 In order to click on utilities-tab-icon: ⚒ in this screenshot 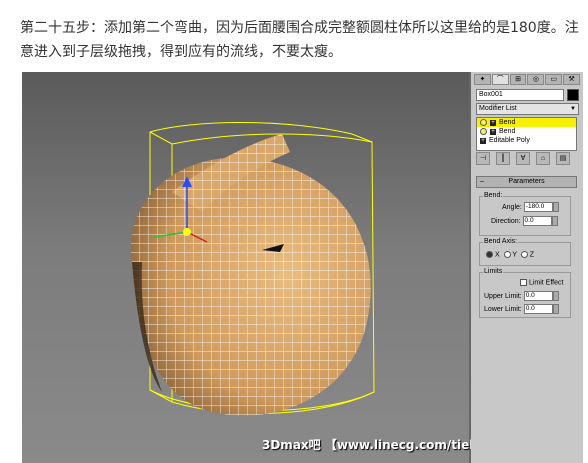, I will do `click(571, 79)`.